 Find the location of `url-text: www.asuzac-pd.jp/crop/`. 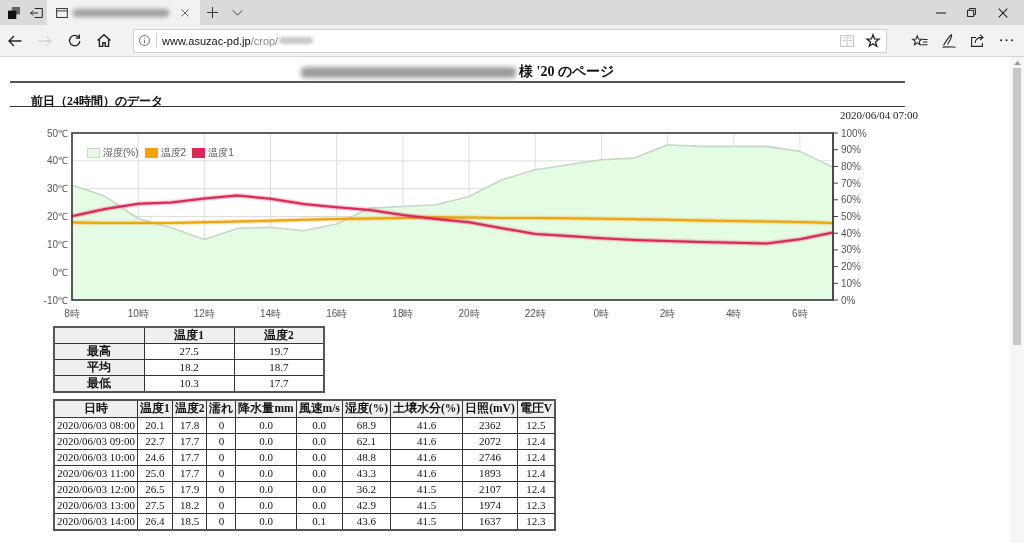

url-text: www.asuzac-pd.jp/crop/ is located at coordinates (220, 40).